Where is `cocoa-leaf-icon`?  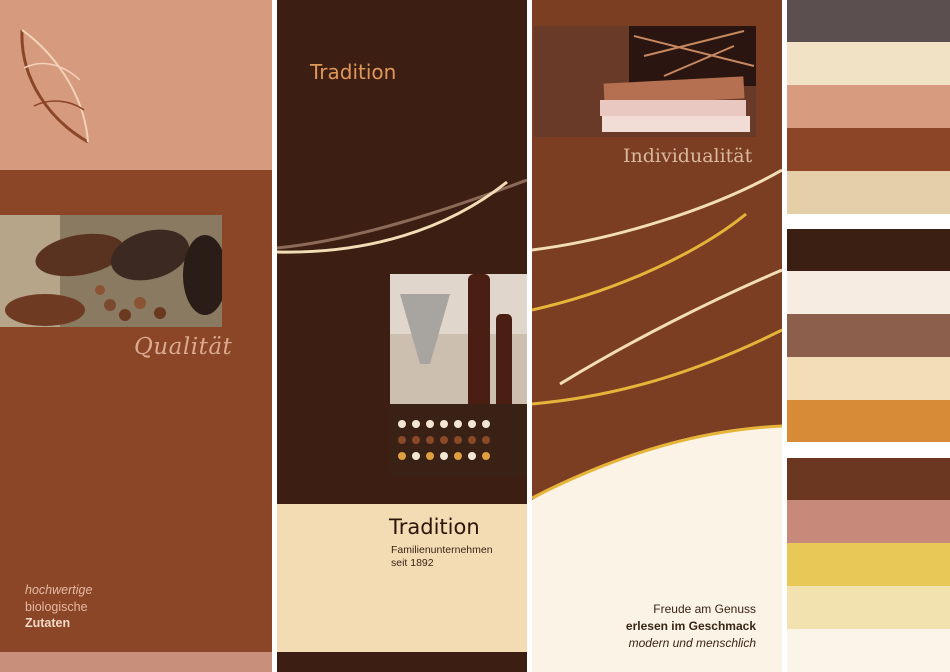
cocoa-leaf-icon is located at coordinates (54, 86).